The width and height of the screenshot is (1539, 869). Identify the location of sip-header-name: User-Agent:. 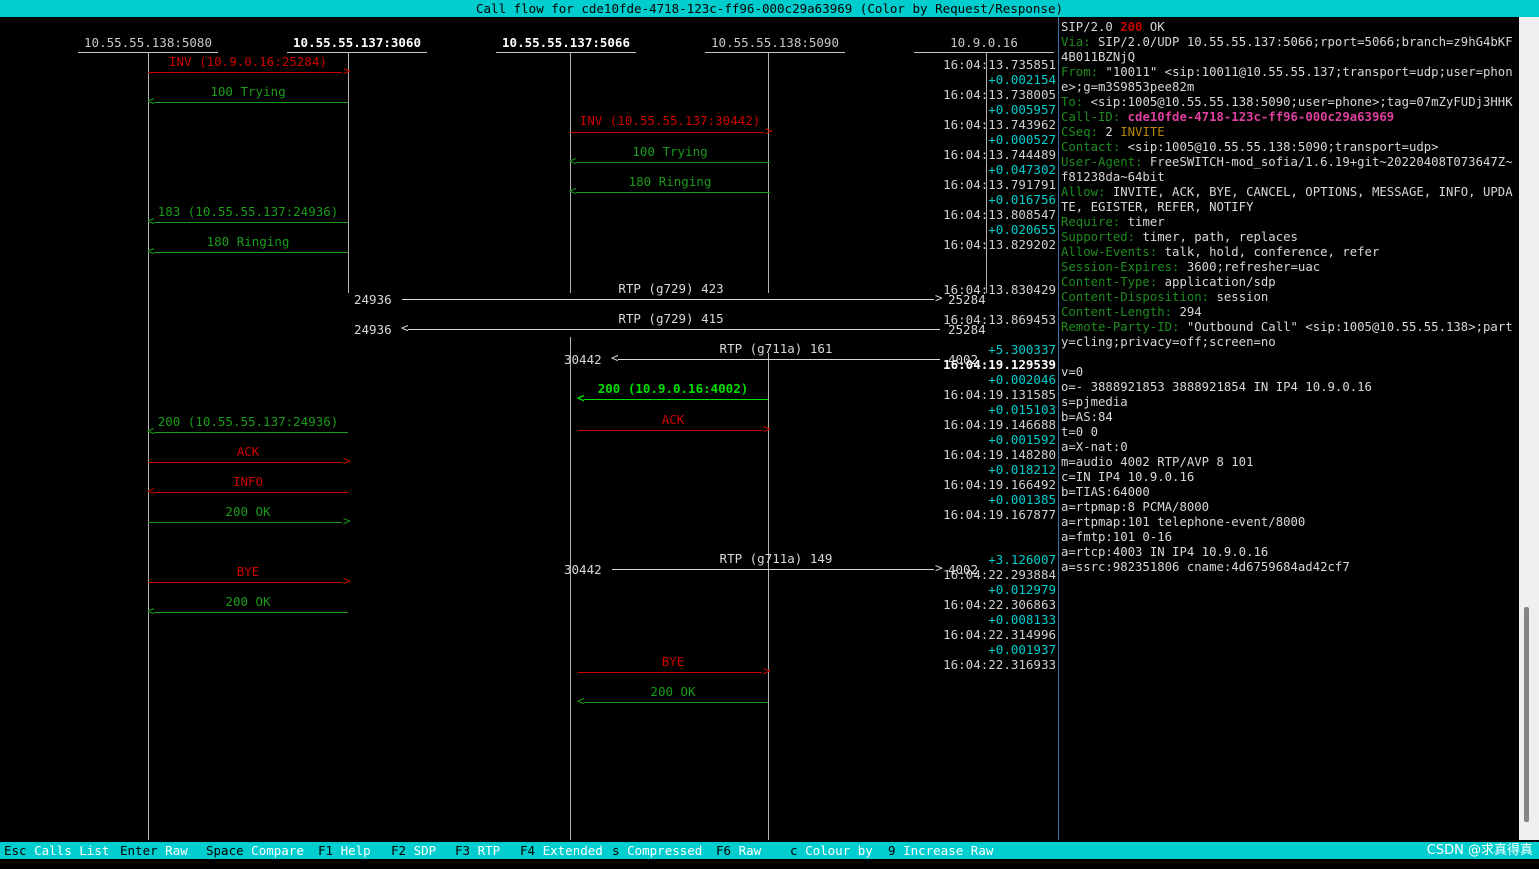
(1102, 162).